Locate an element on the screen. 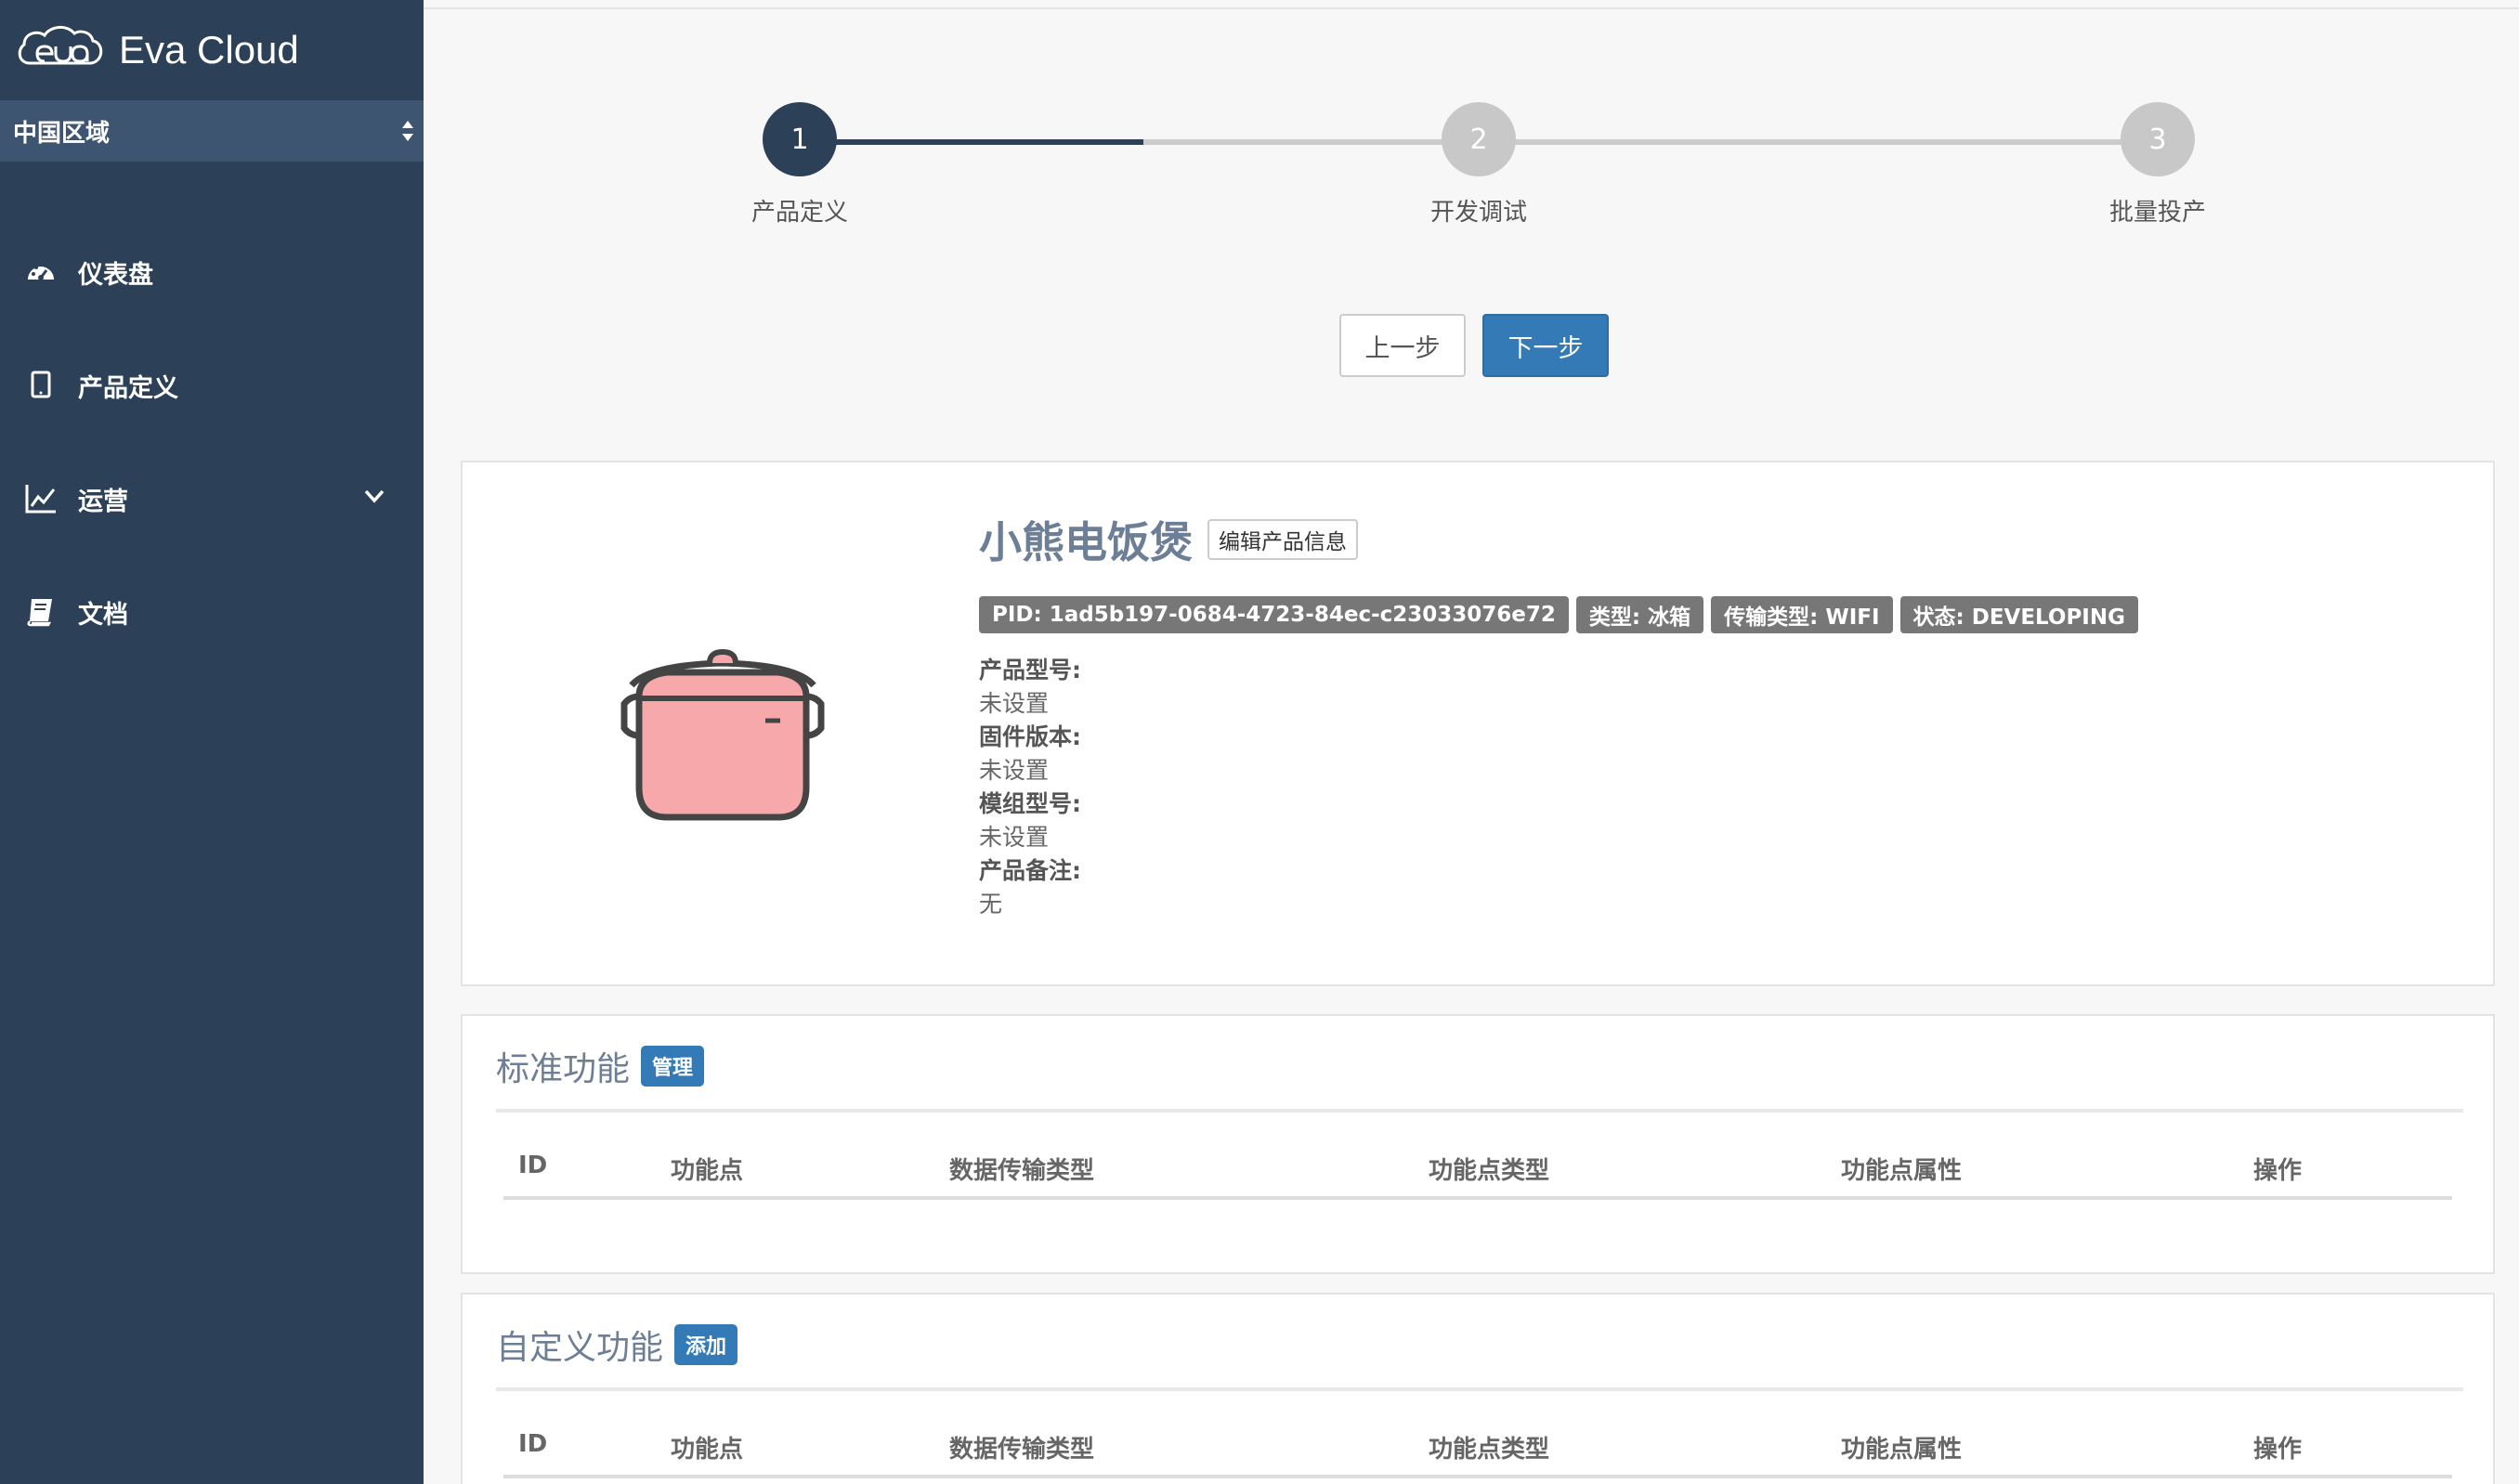  step-label: 产品定义 is located at coordinates (799, 213).